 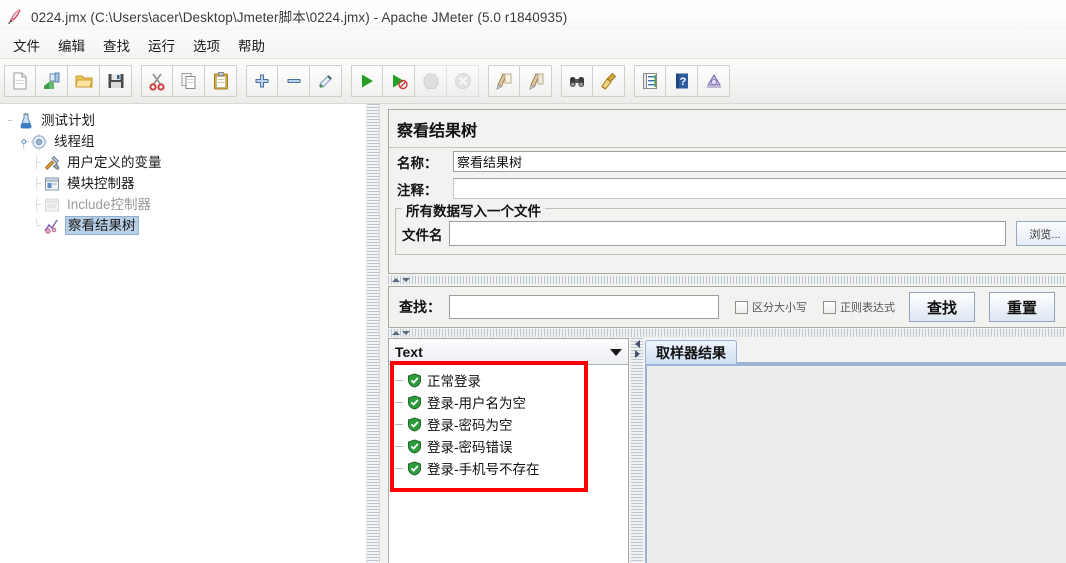 I want to click on chevron-down-icon, so click(x=616, y=352).